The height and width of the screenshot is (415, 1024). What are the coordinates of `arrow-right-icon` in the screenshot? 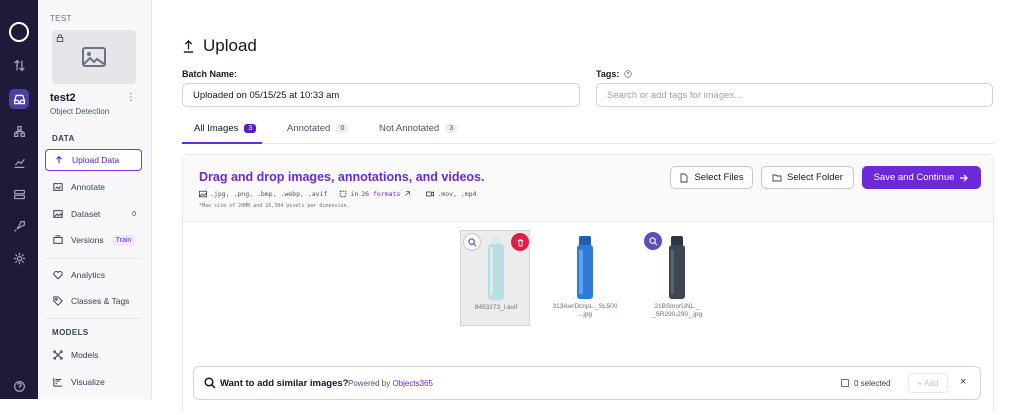 It's located at (964, 177).